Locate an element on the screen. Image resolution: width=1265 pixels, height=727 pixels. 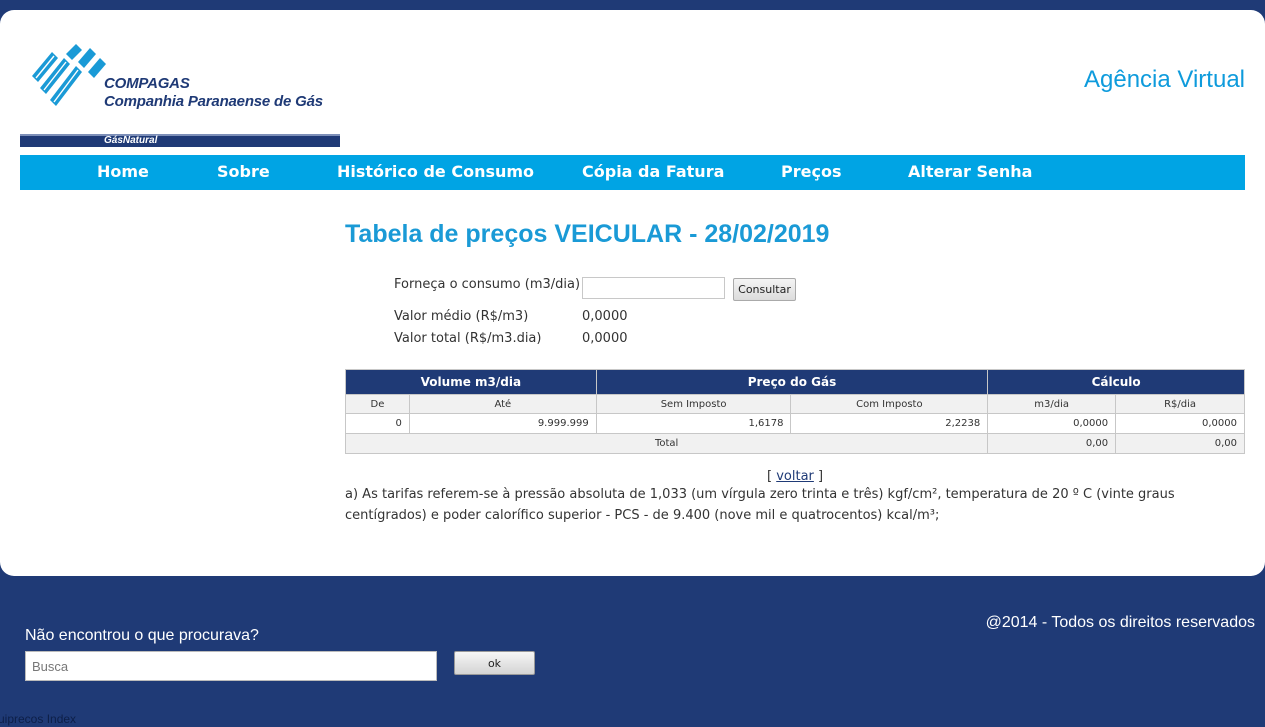
table-group-header: Volume m3/dia Preço do Gás Cálculo is located at coordinates (795, 382).